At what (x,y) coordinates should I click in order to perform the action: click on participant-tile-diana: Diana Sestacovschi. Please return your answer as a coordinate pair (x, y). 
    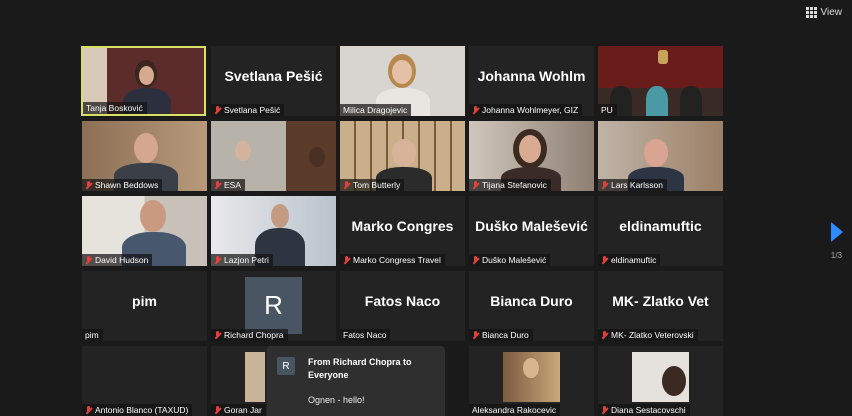
    Looking at the image, I should click on (660, 381).